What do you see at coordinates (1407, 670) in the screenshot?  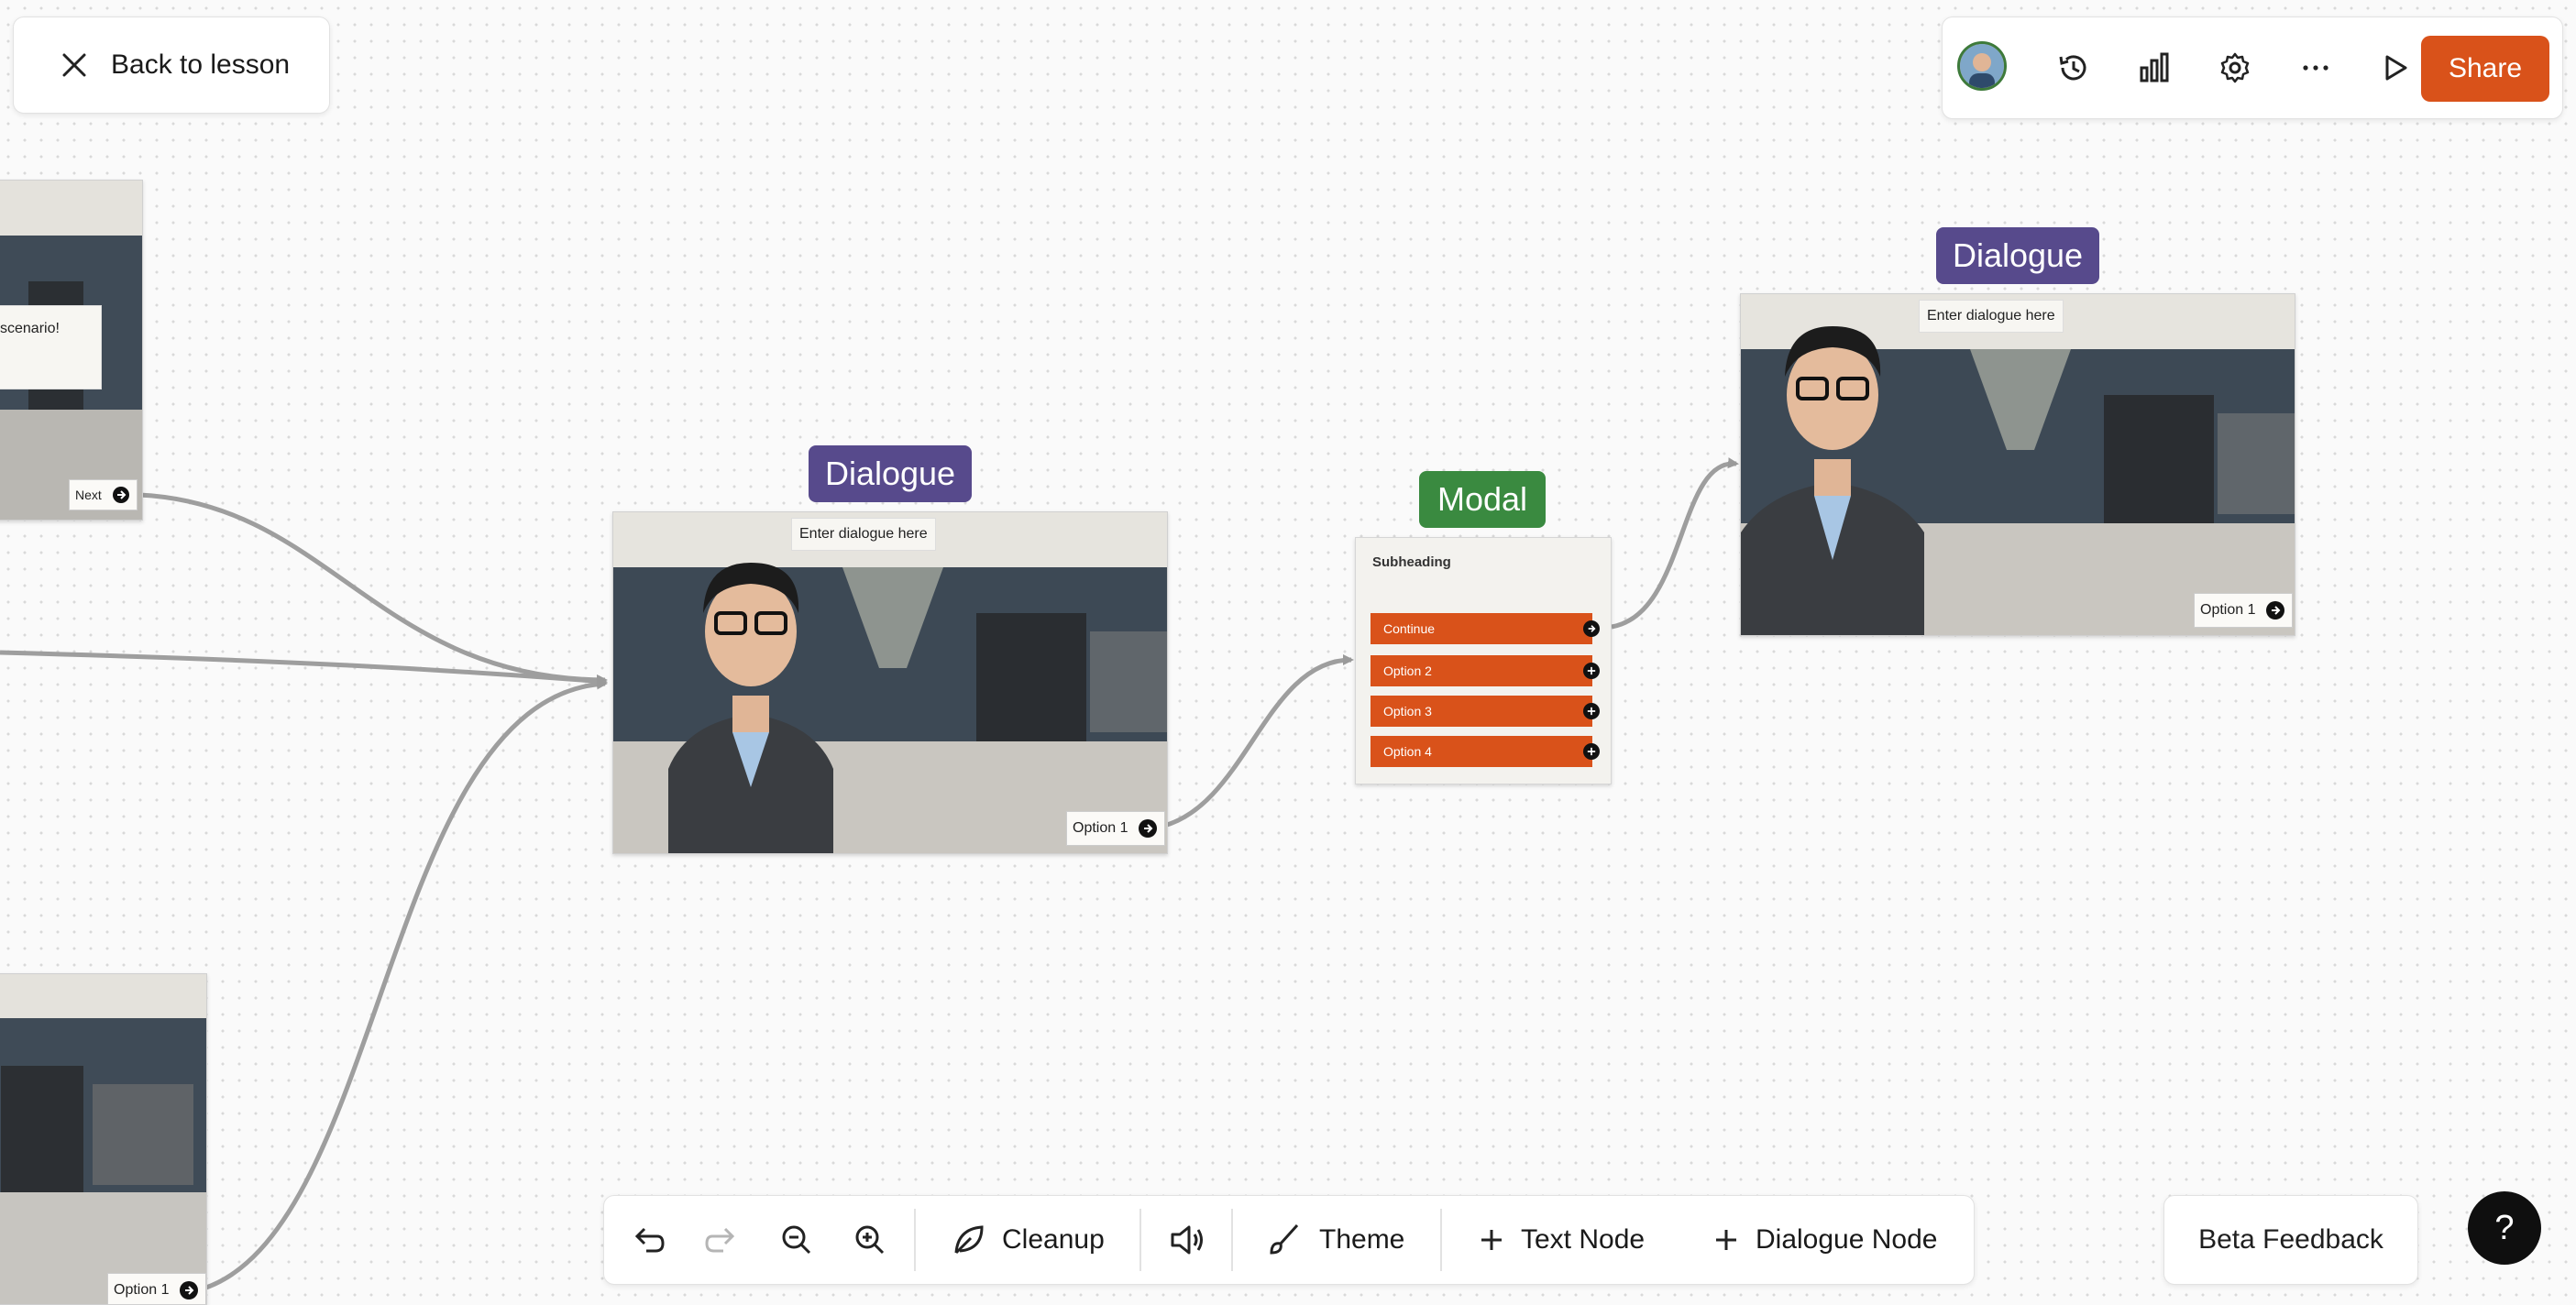 I see `modal-button-label: Option 2` at bounding box center [1407, 670].